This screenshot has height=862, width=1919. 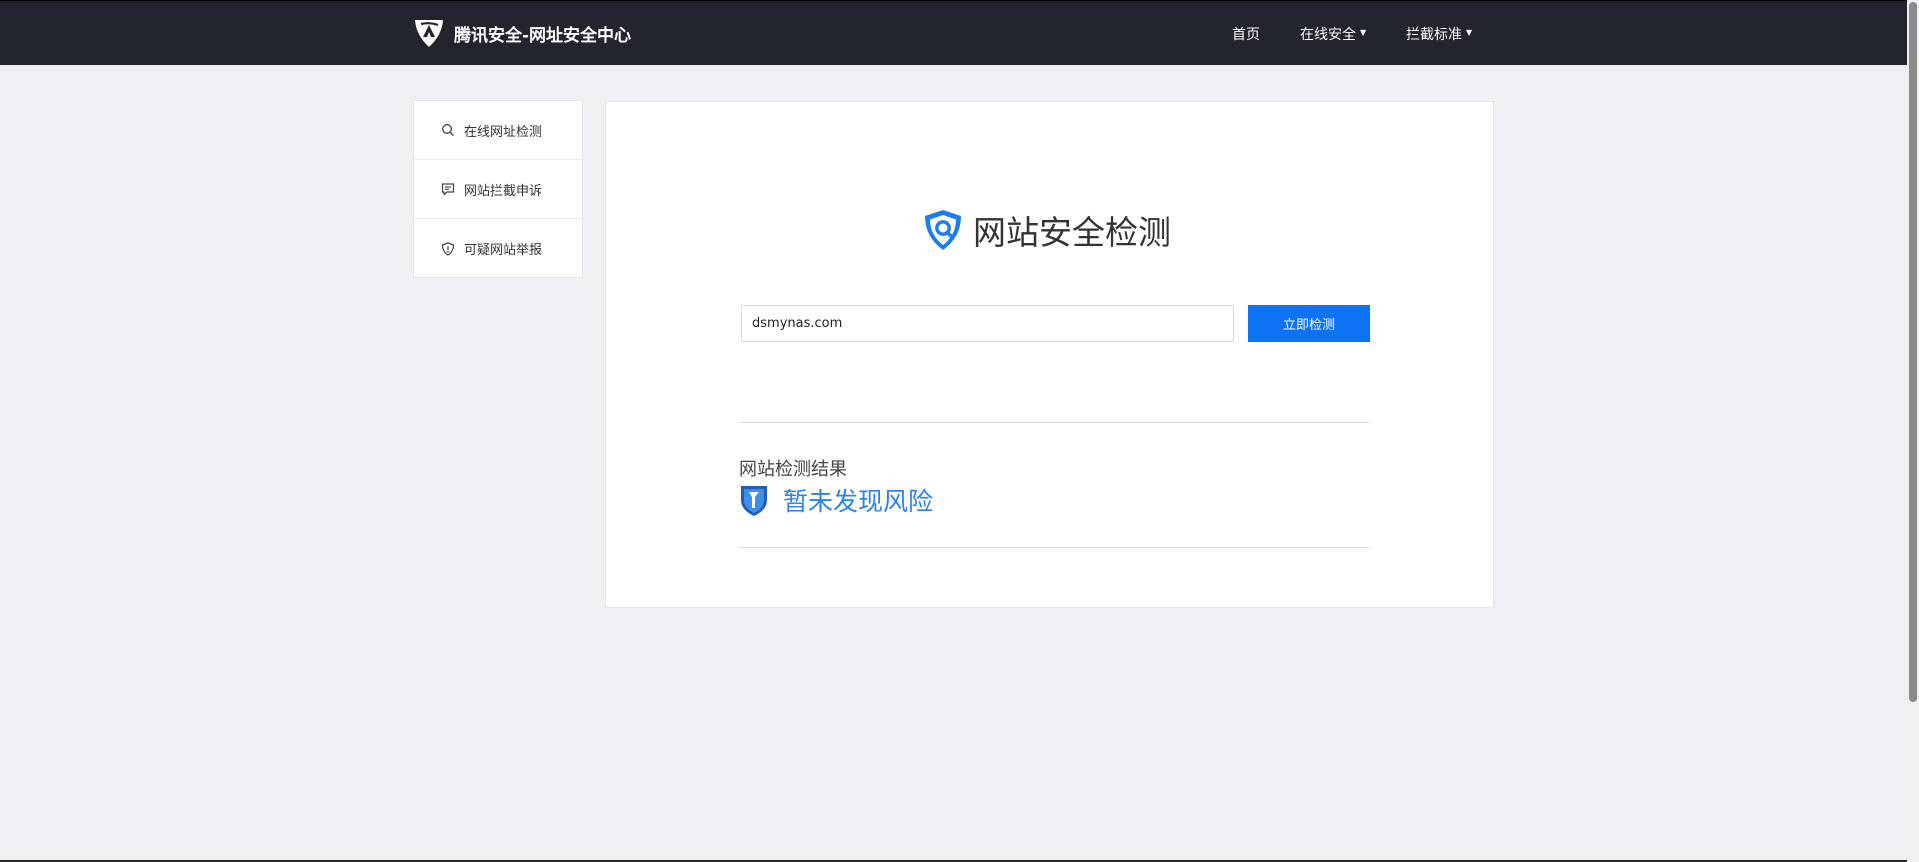 What do you see at coordinates (448, 248) in the screenshot?
I see `shield-alert-icon` at bounding box center [448, 248].